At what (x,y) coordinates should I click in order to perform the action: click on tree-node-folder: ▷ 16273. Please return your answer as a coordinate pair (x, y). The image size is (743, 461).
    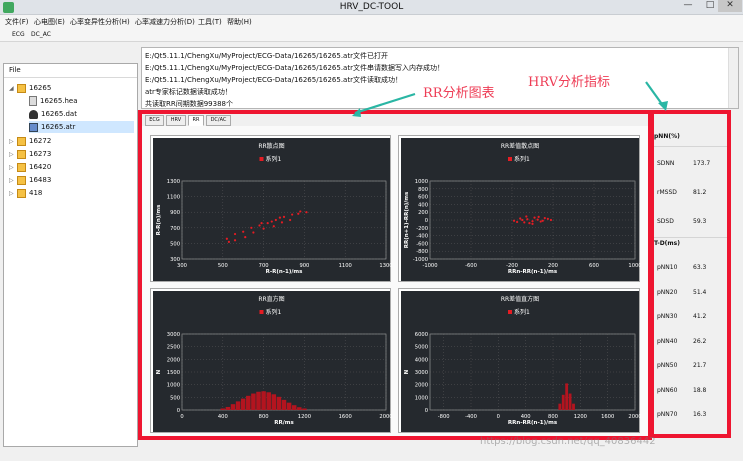
    Looking at the image, I should click on (30, 154).